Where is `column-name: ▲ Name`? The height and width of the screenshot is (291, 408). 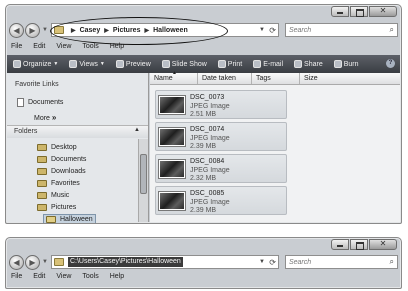 column-name: ▲ Name is located at coordinates (174, 77).